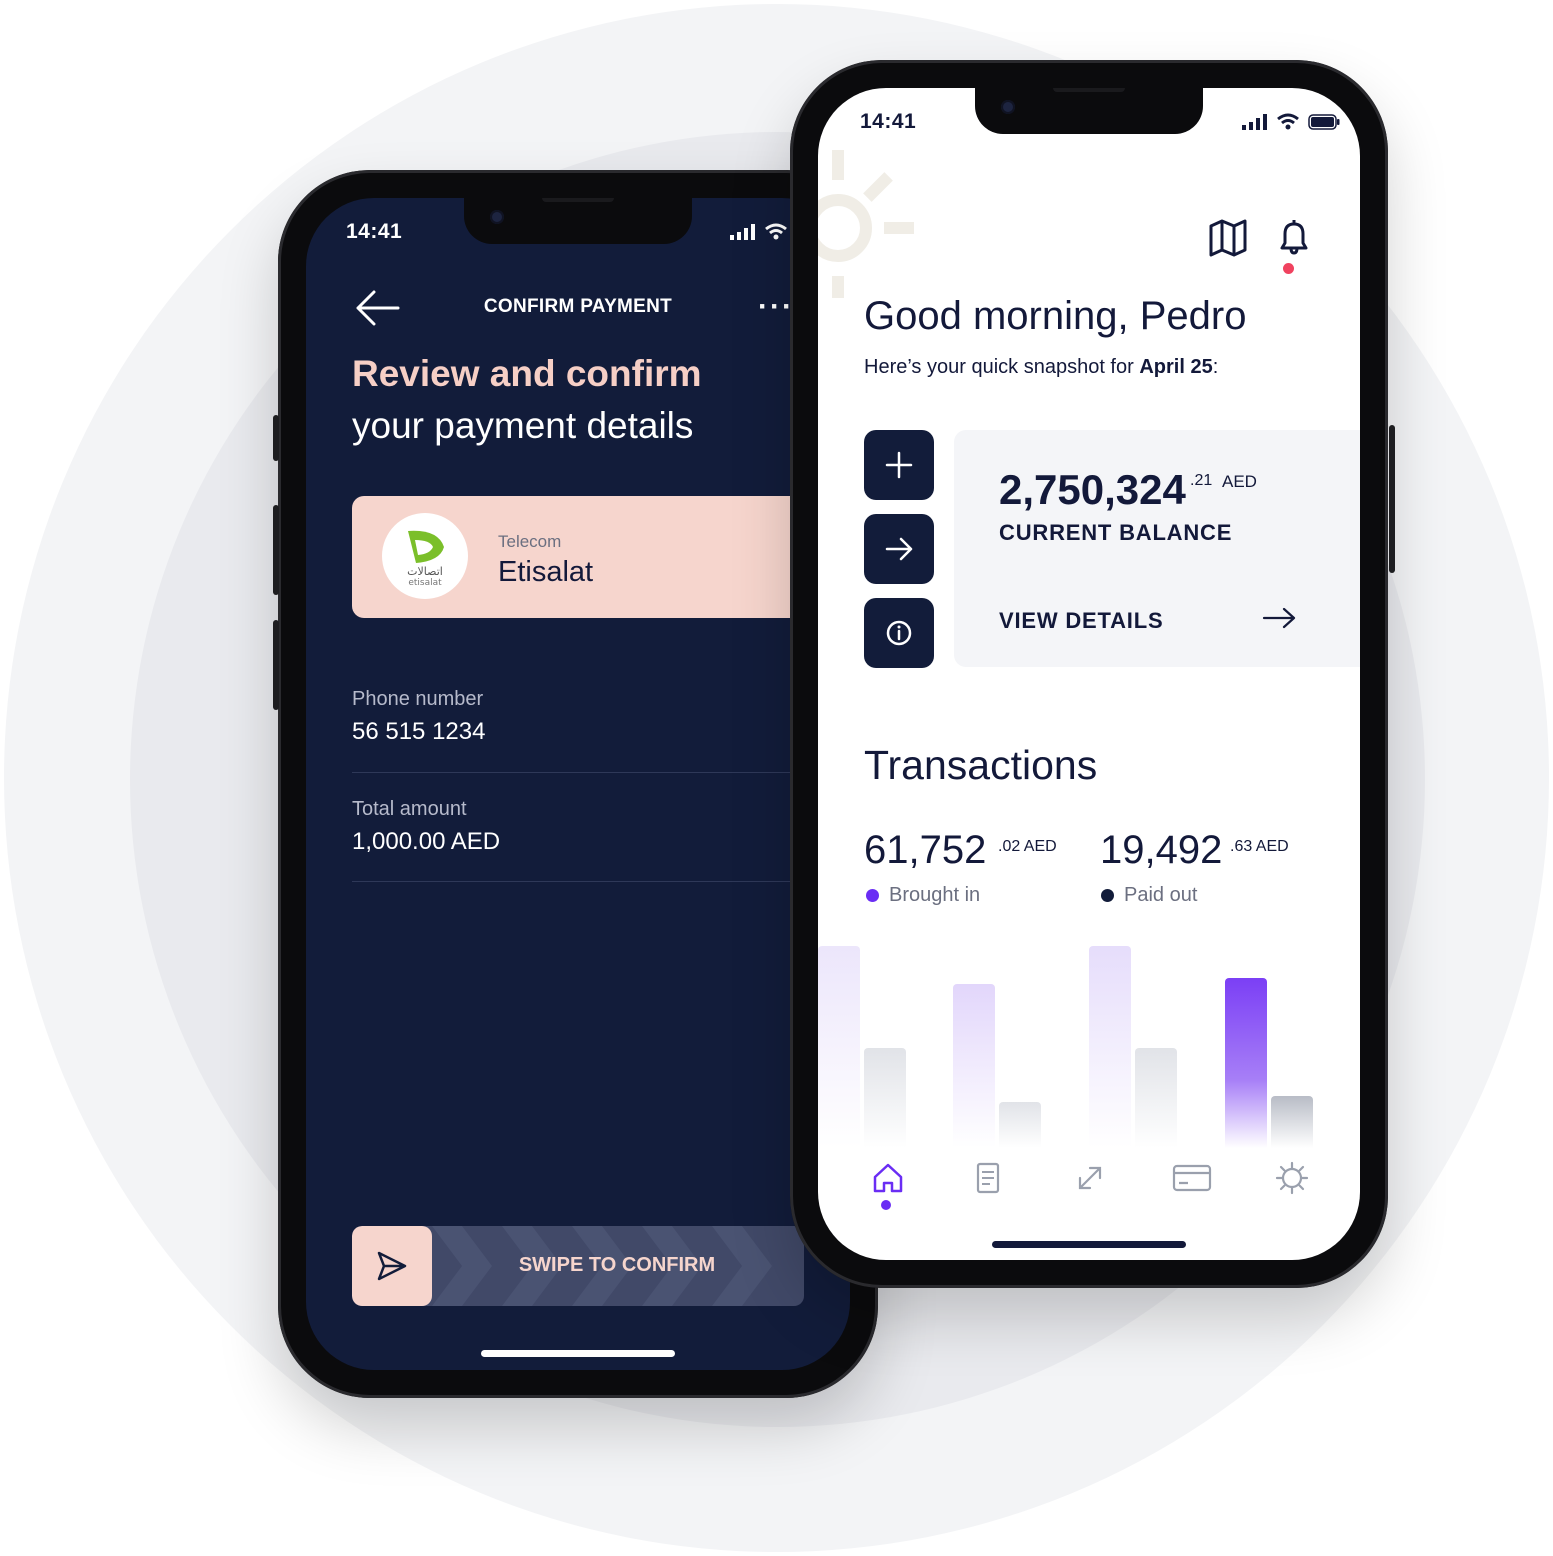 The width and height of the screenshot is (1553, 1556). I want to click on transactions-chart, so click(1089, 1033).